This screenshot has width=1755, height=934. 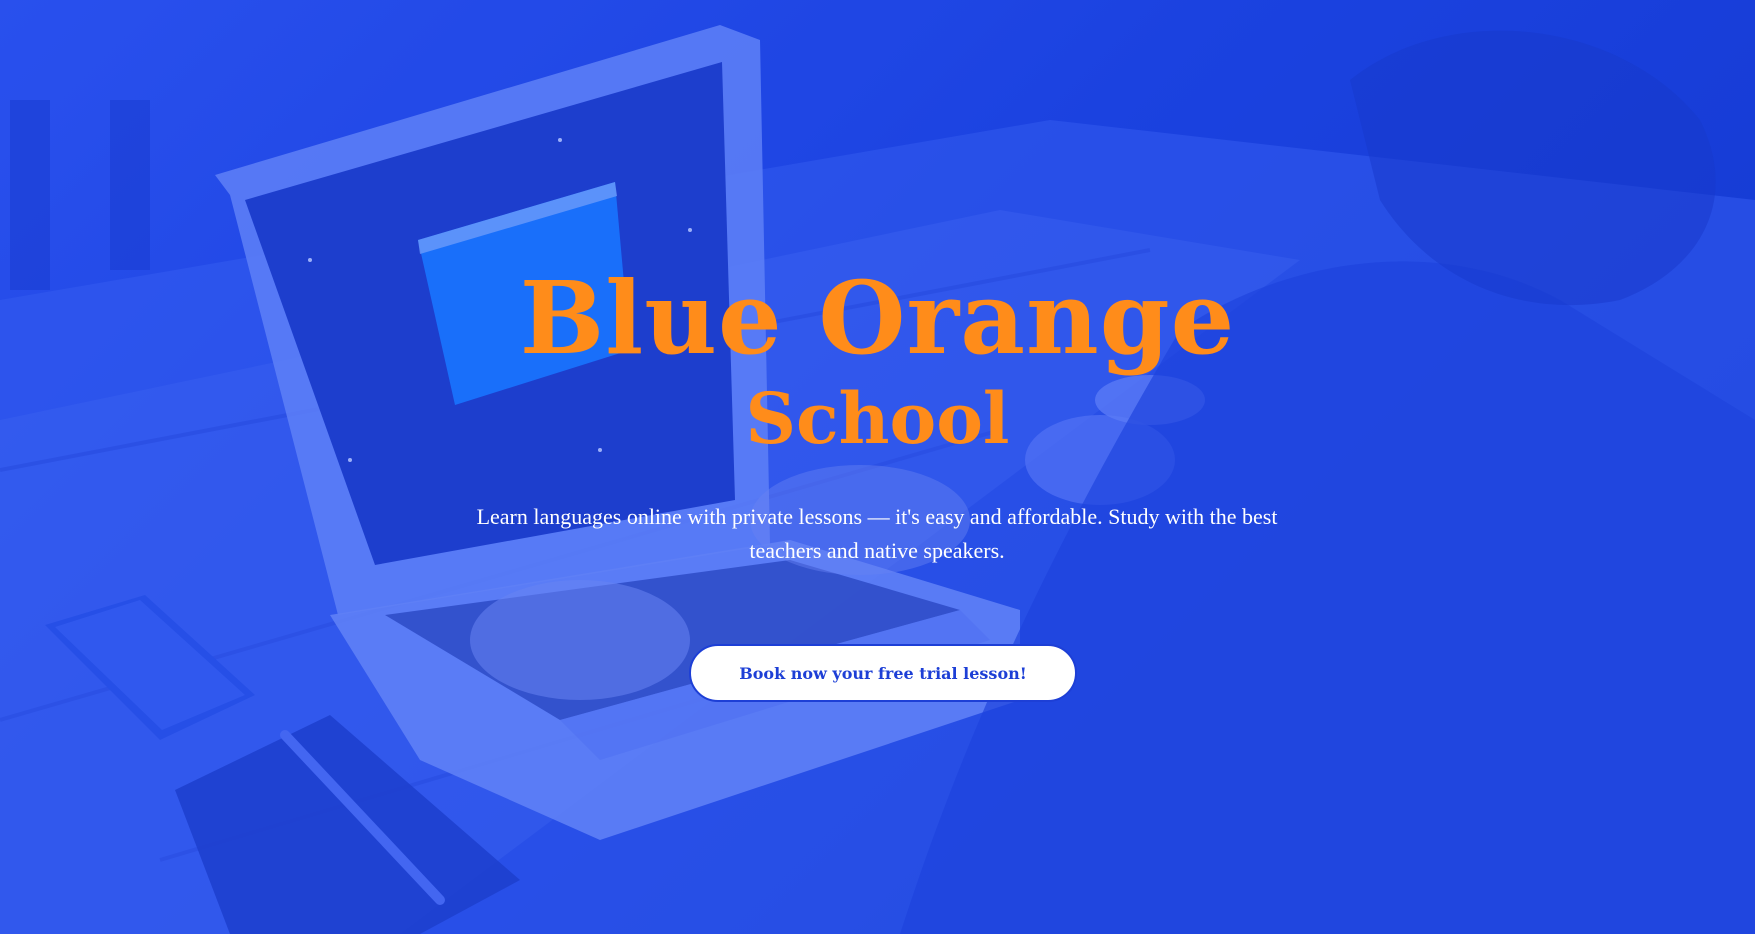 I want to click on site-title: Blue Orange, so click(x=877, y=318).